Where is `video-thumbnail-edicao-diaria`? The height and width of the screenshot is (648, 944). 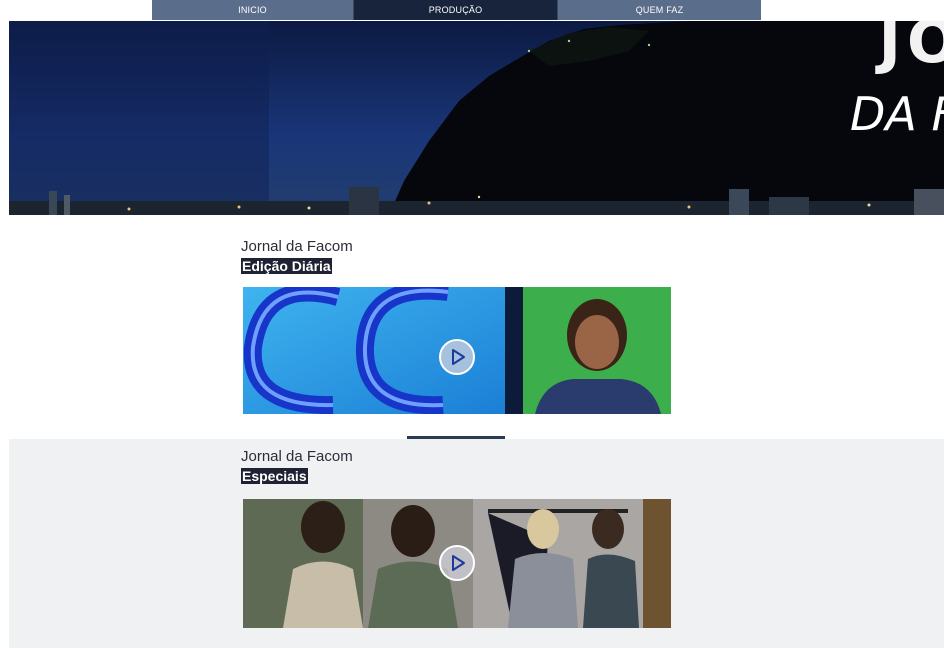
video-thumbnail-edicao-diaria is located at coordinates (457, 350).